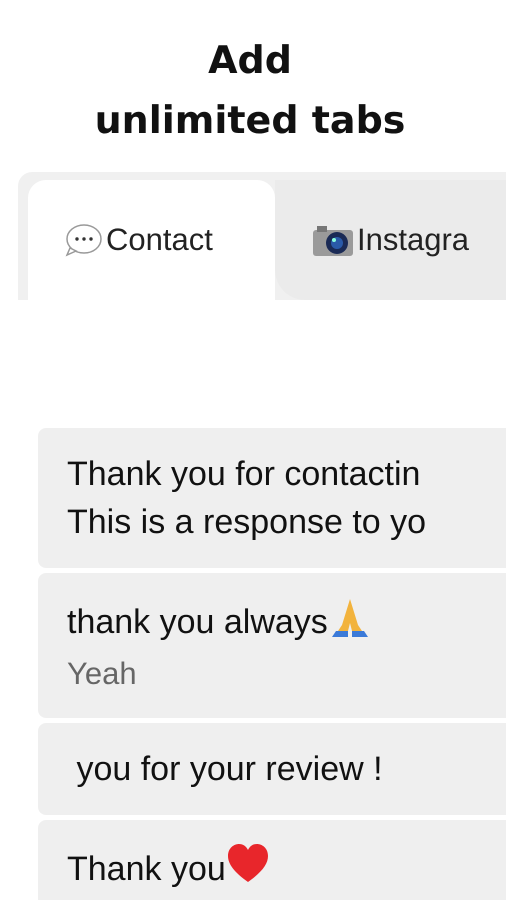  What do you see at coordinates (243, 474) in the screenshot?
I see `message-text: Thank you for contactin` at bounding box center [243, 474].